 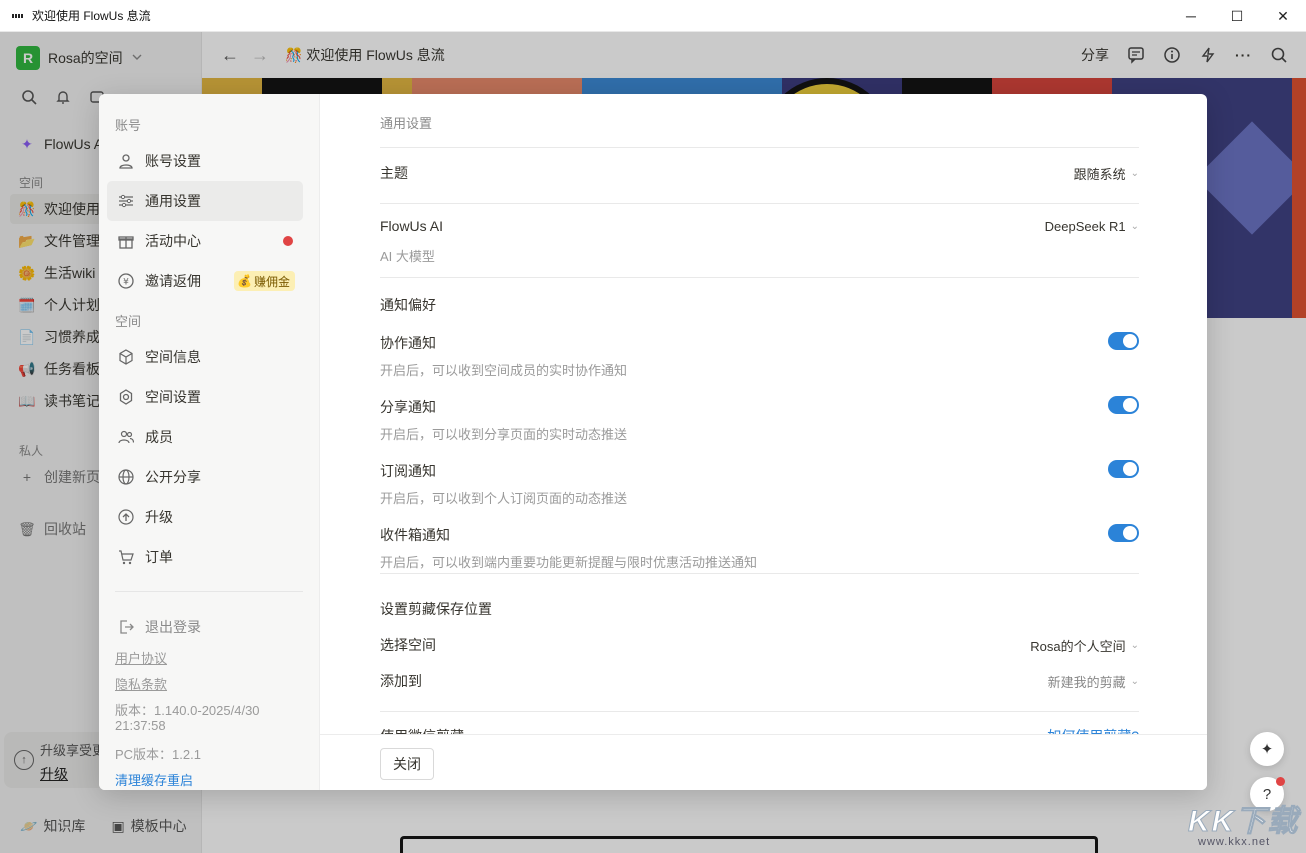 What do you see at coordinates (1191, 16) in the screenshot?
I see `minimize-button: ─` at bounding box center [1191, 16].